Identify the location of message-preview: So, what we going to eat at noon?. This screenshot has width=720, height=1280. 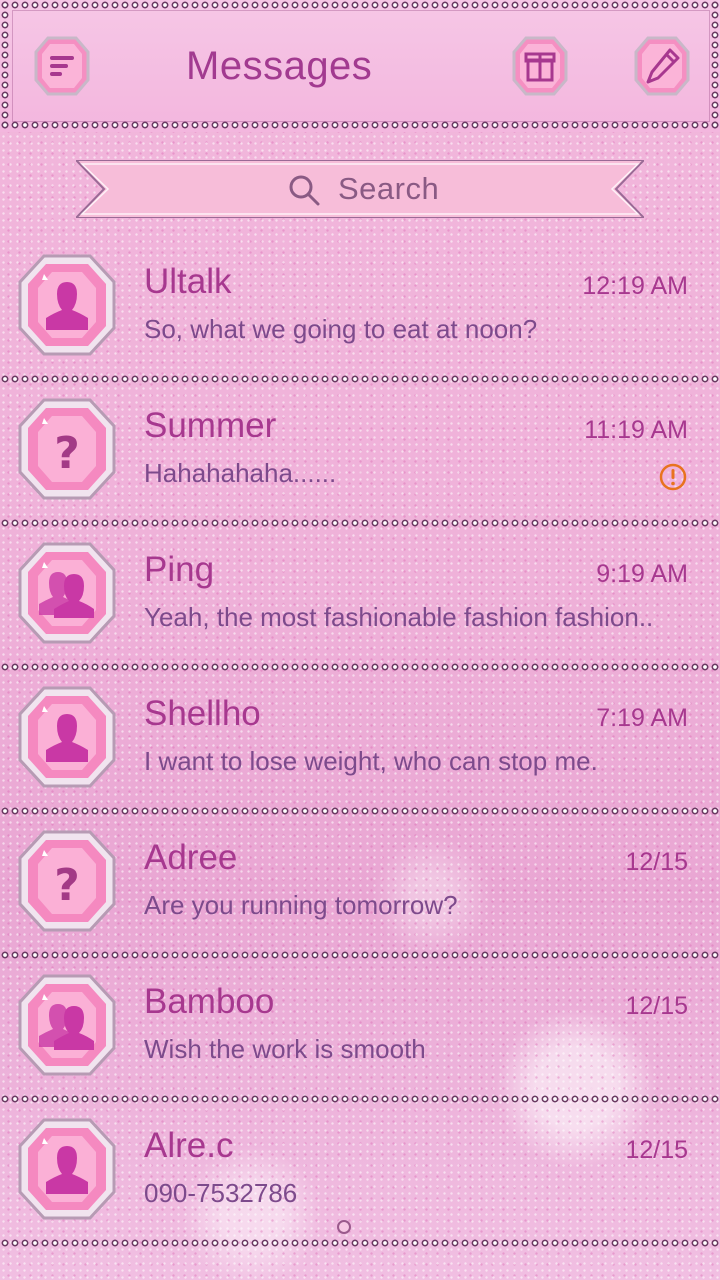
(341, 329).